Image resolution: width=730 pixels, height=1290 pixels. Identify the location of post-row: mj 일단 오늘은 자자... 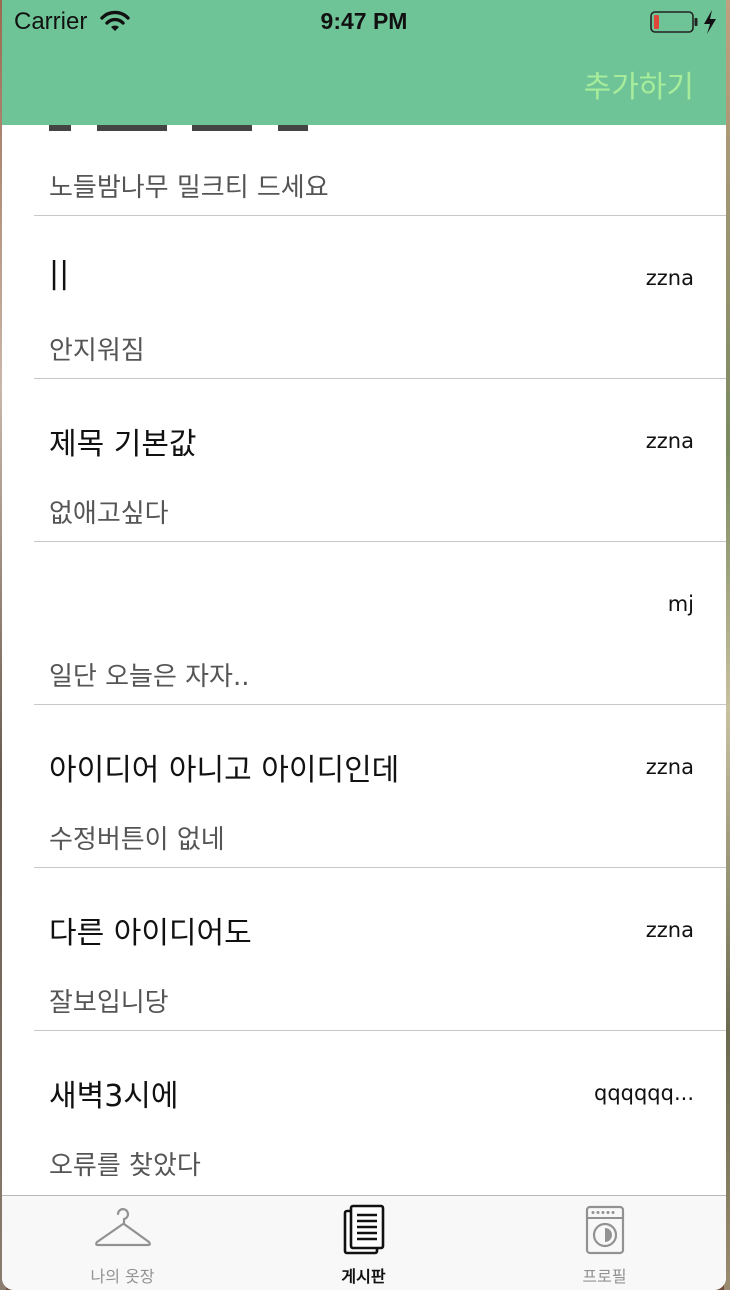
(364, 623).